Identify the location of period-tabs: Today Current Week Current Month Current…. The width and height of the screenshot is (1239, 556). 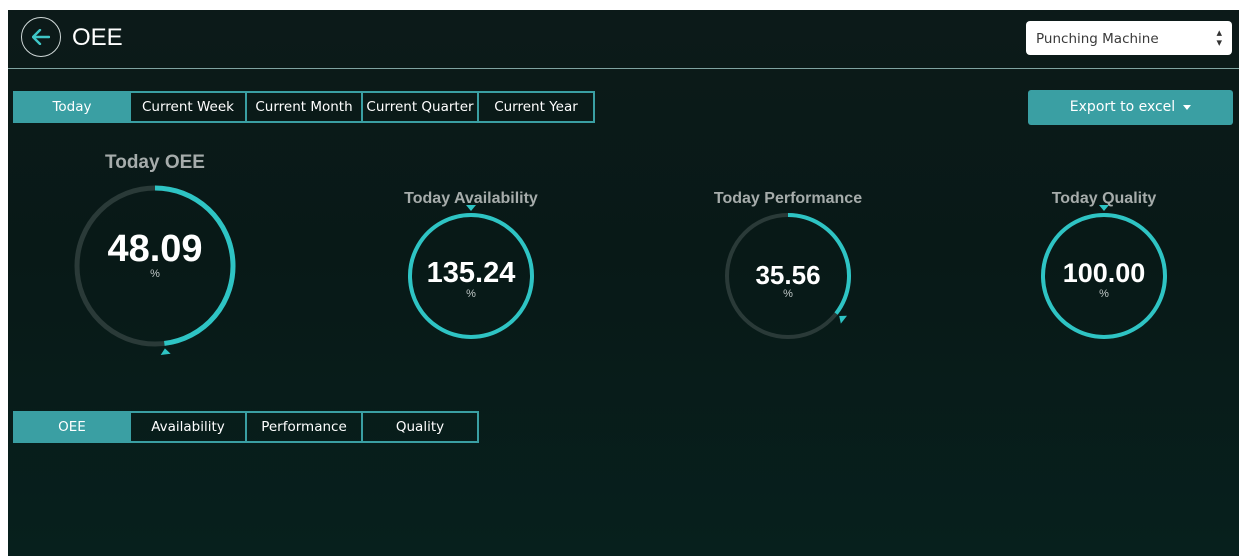
(304, 107).